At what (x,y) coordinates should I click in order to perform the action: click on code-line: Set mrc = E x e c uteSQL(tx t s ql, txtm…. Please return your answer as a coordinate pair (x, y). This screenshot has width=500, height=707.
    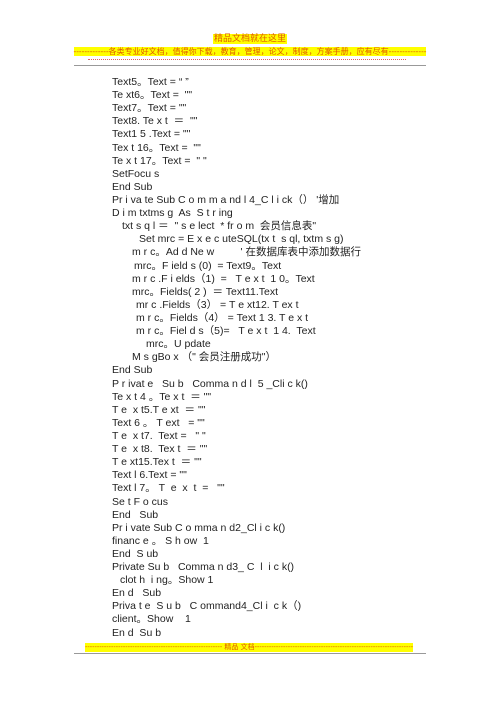
    Looking at the image, I should click on (241, 239).